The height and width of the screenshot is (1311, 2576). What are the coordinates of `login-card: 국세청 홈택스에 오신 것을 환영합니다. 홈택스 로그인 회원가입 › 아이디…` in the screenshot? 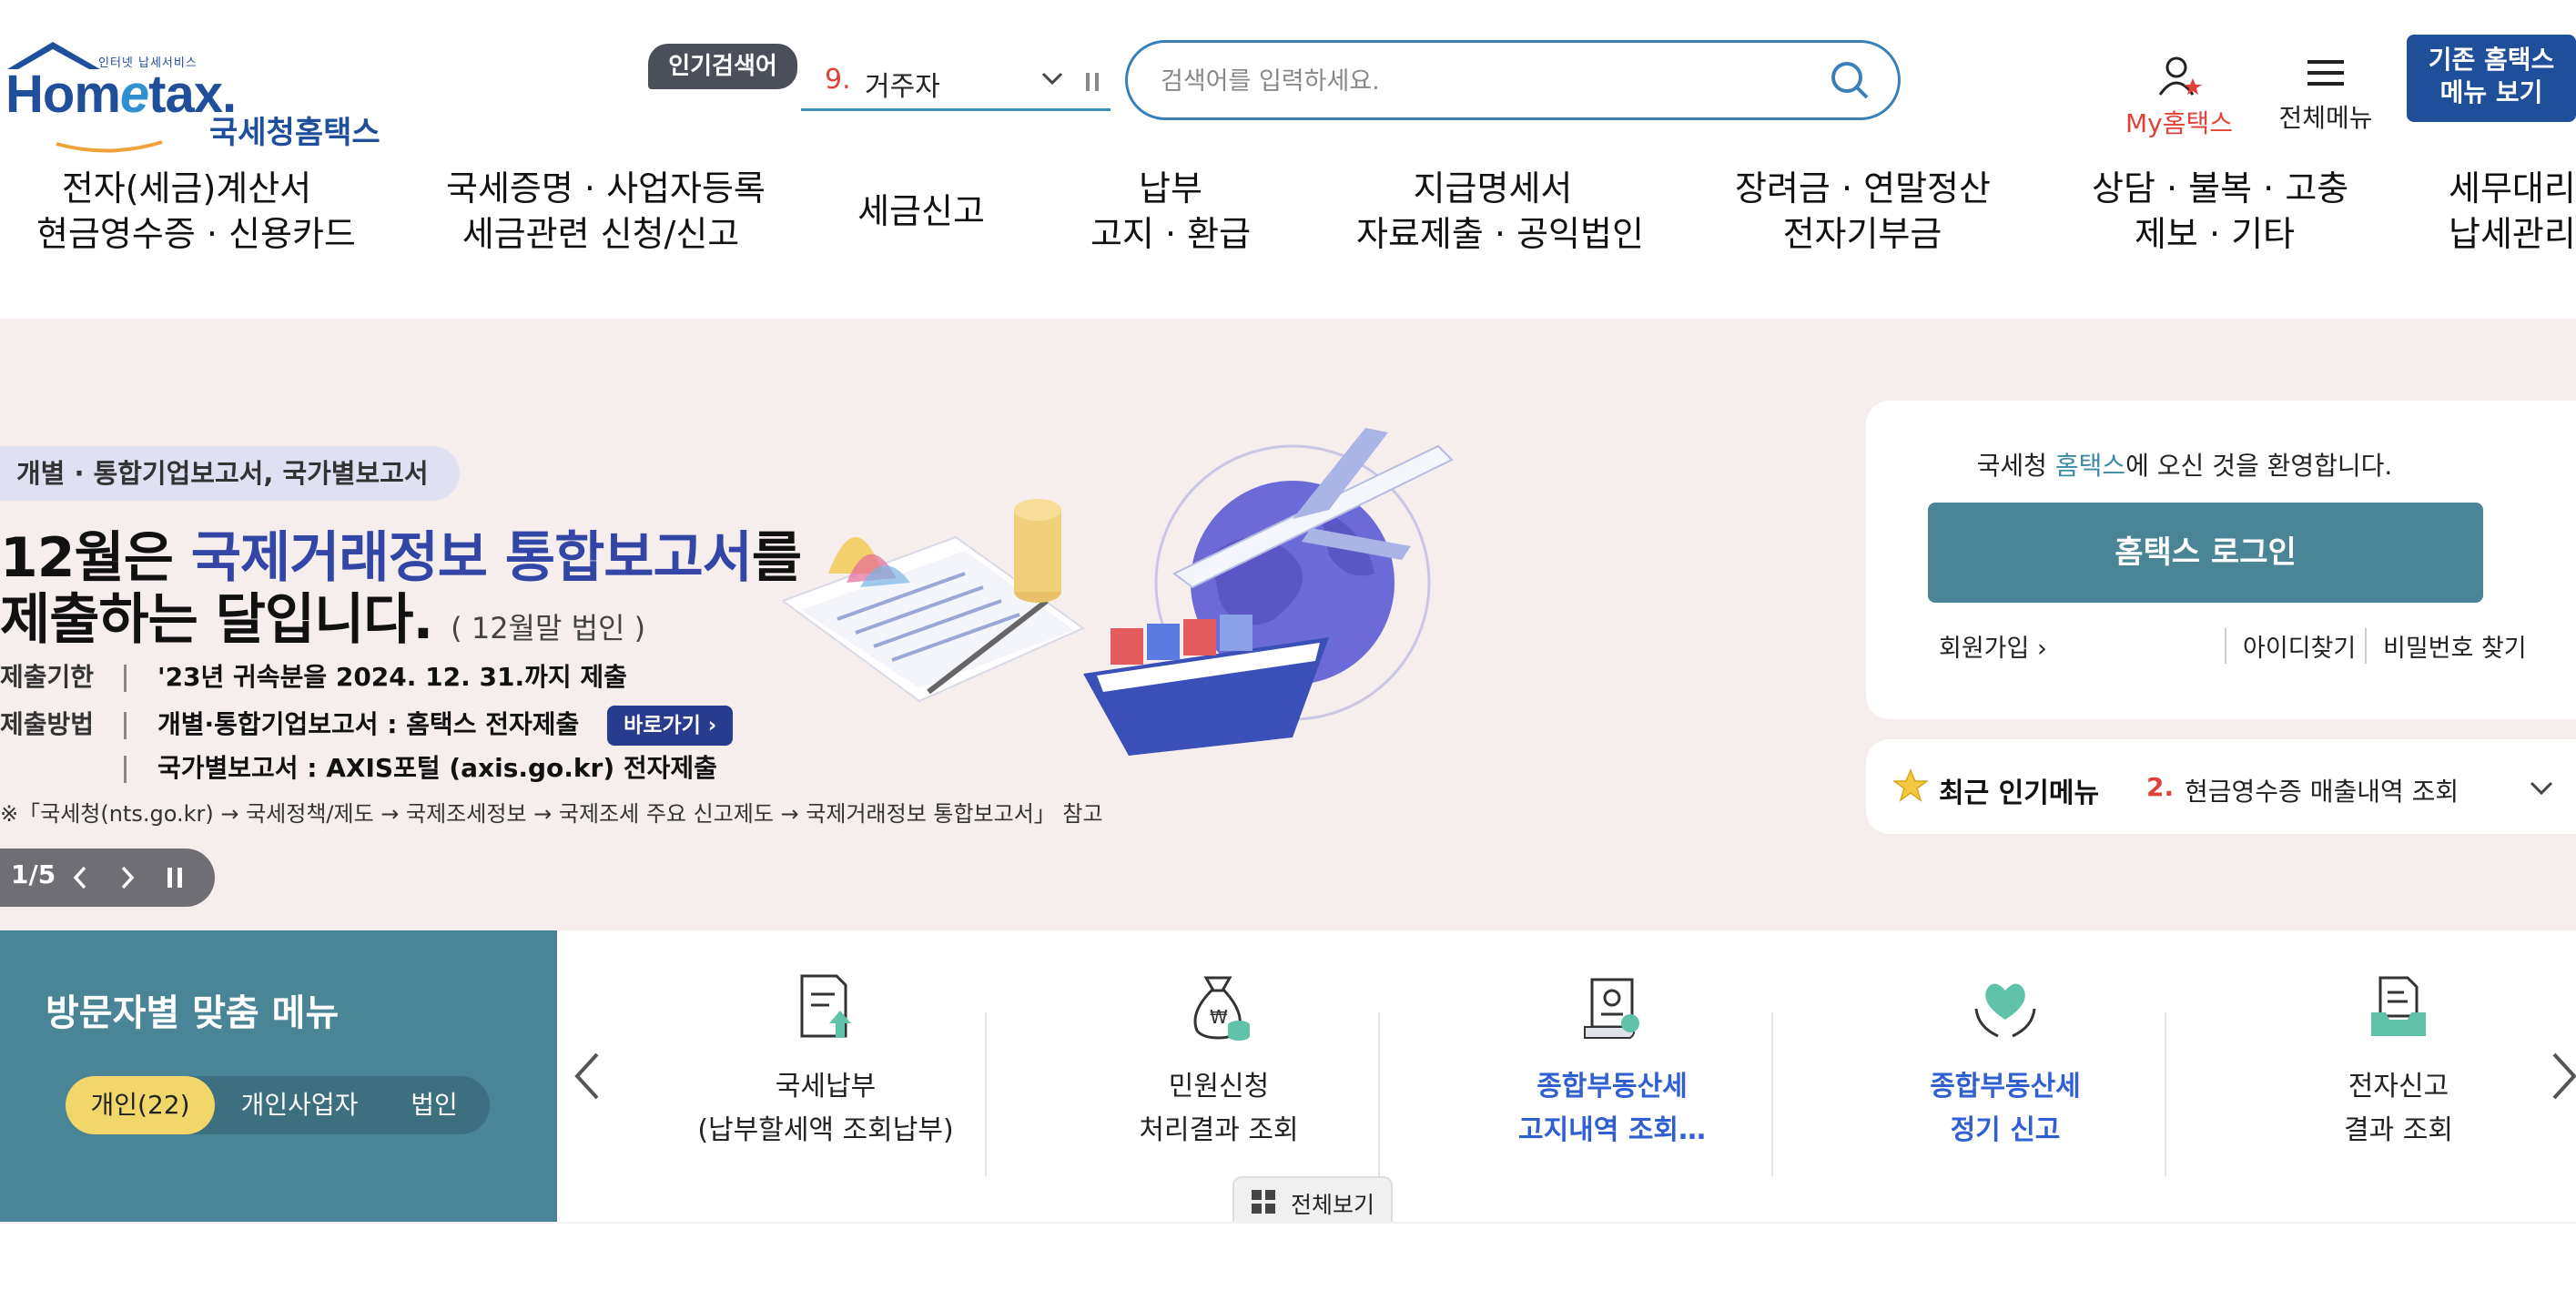 It's located at (2221, 560).